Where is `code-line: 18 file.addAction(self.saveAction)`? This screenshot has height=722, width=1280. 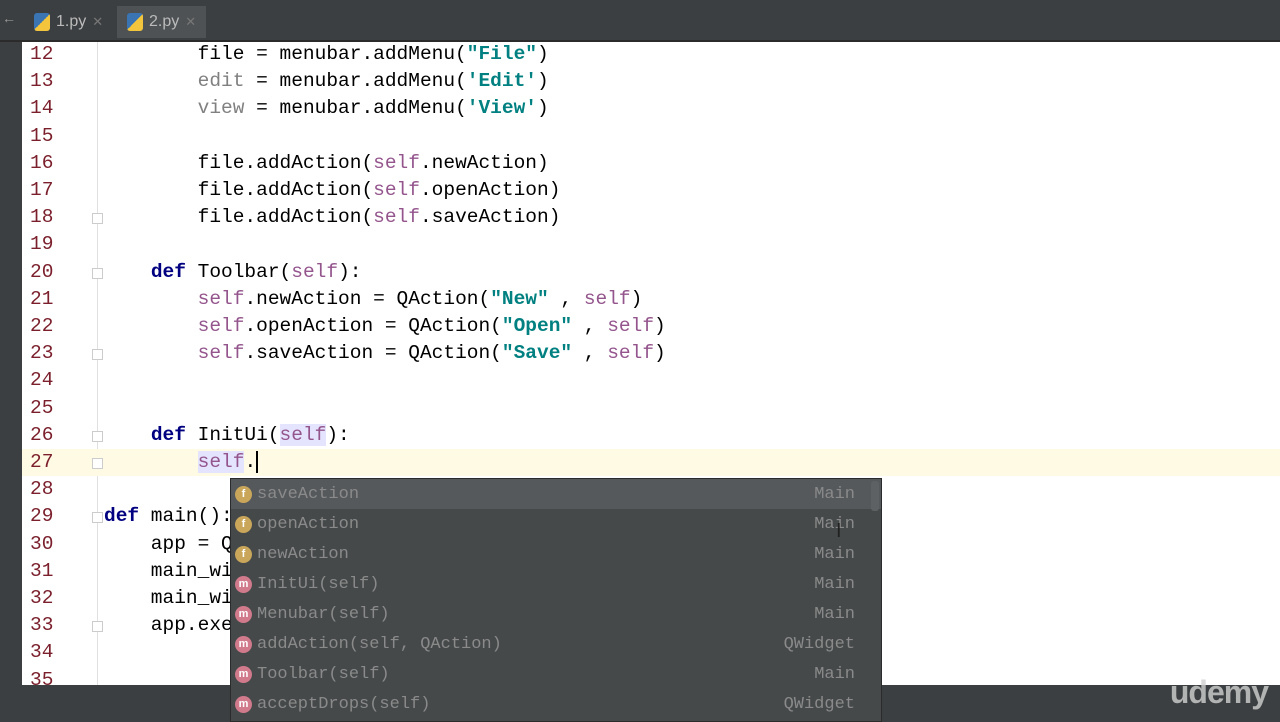
code-line: 18 file.addAction(self.saveAction) is located at coordinates (651, 217).